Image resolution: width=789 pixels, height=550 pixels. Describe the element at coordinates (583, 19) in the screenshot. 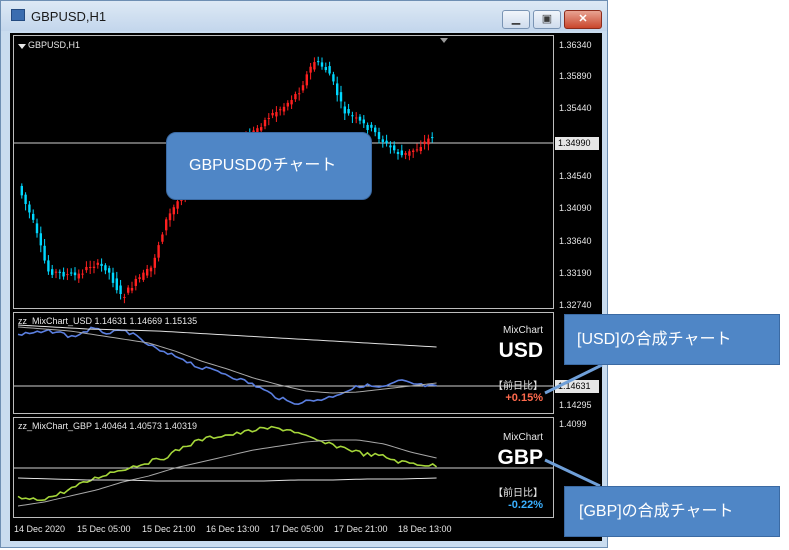

I see `close-button: ✕` at that location.